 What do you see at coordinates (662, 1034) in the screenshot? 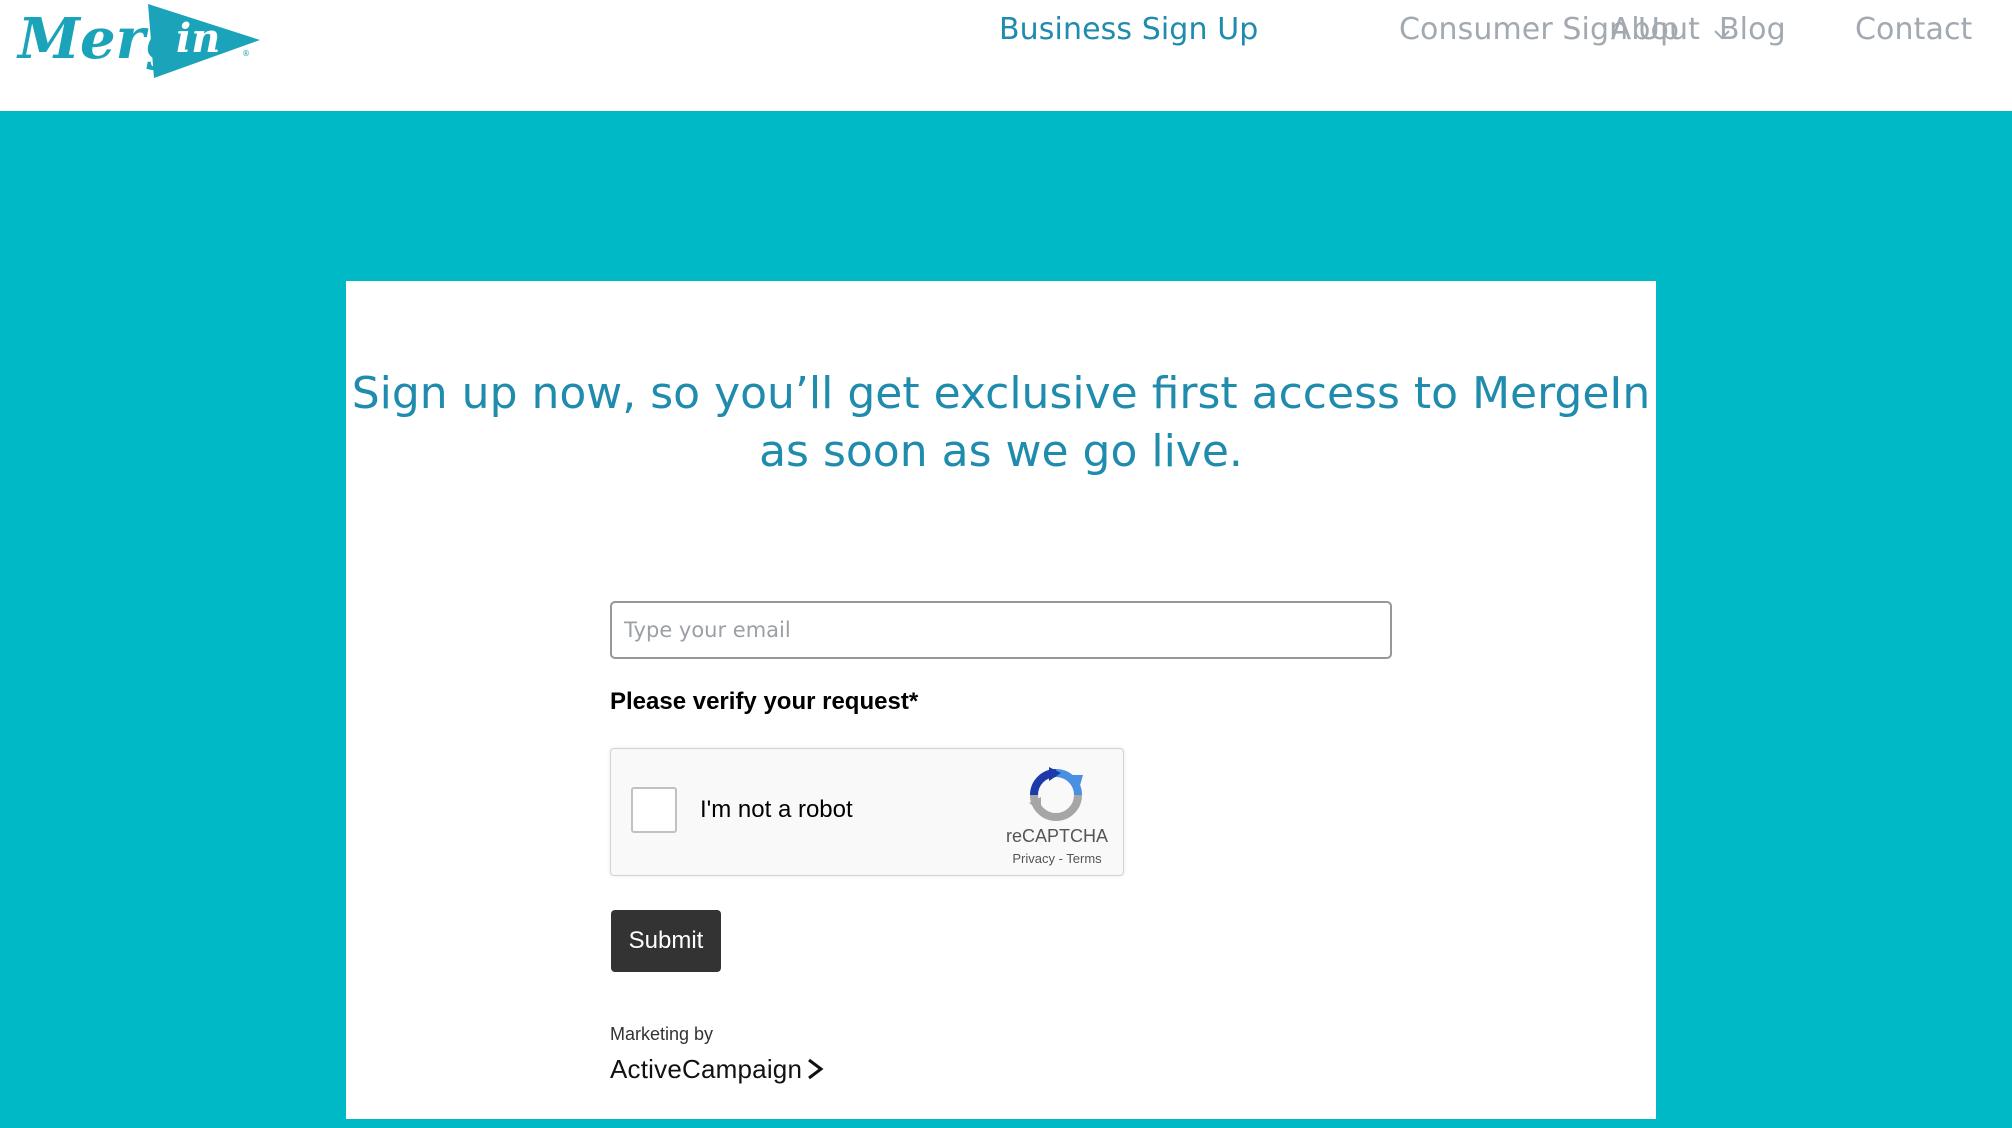
I see `marketing-by-label: Marketing by` at bounding box center [662, 1034].